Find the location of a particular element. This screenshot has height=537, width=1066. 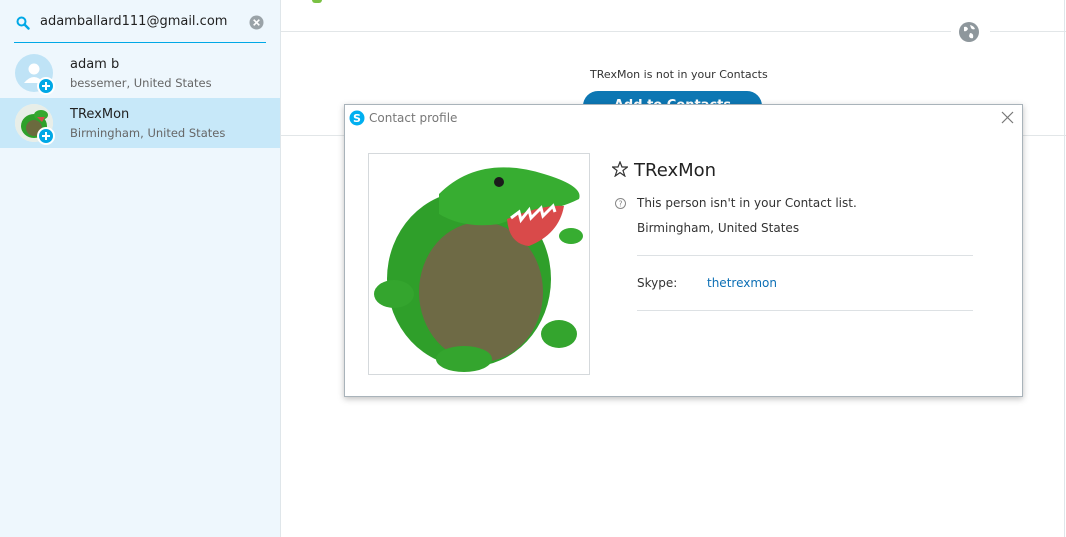

contact-location: bessemer, United States is located at coordinates (141, 83).